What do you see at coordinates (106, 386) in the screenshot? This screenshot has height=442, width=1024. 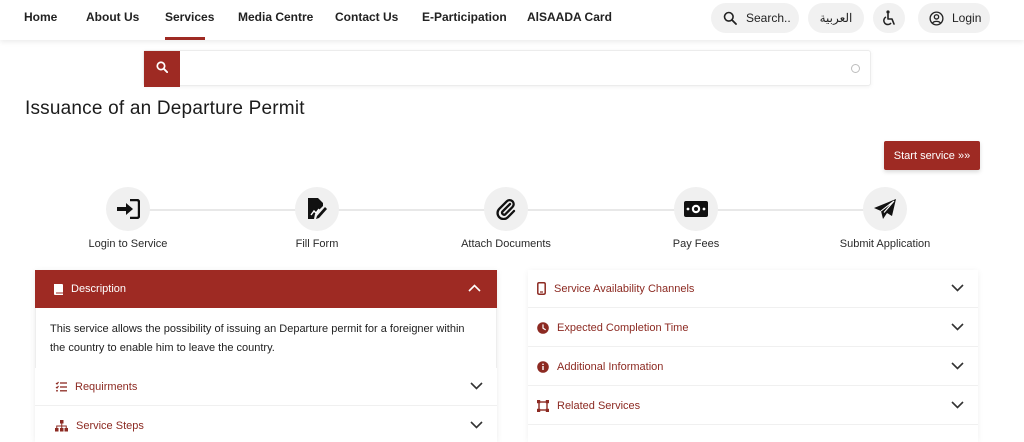 I see `accordion-item-label: Requirments` at bounding box center [106, 386].